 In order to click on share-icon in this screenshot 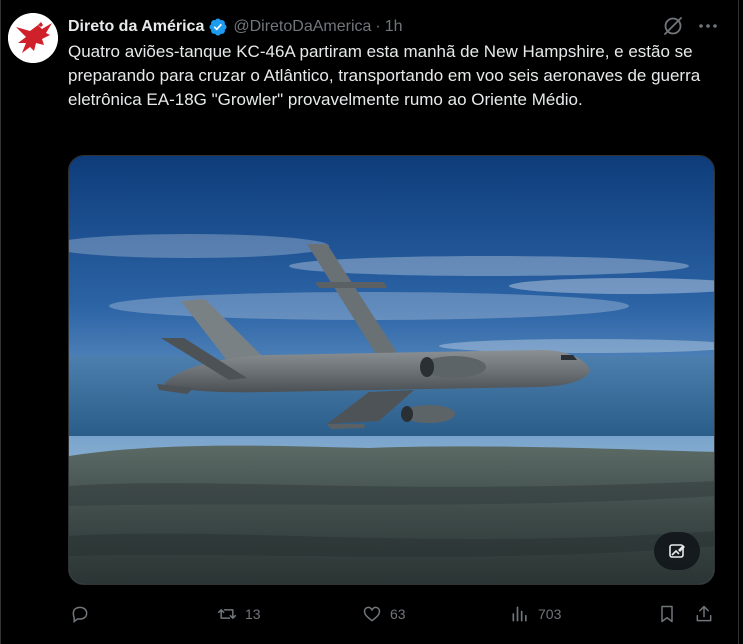, I will do `click(704, 613)`.